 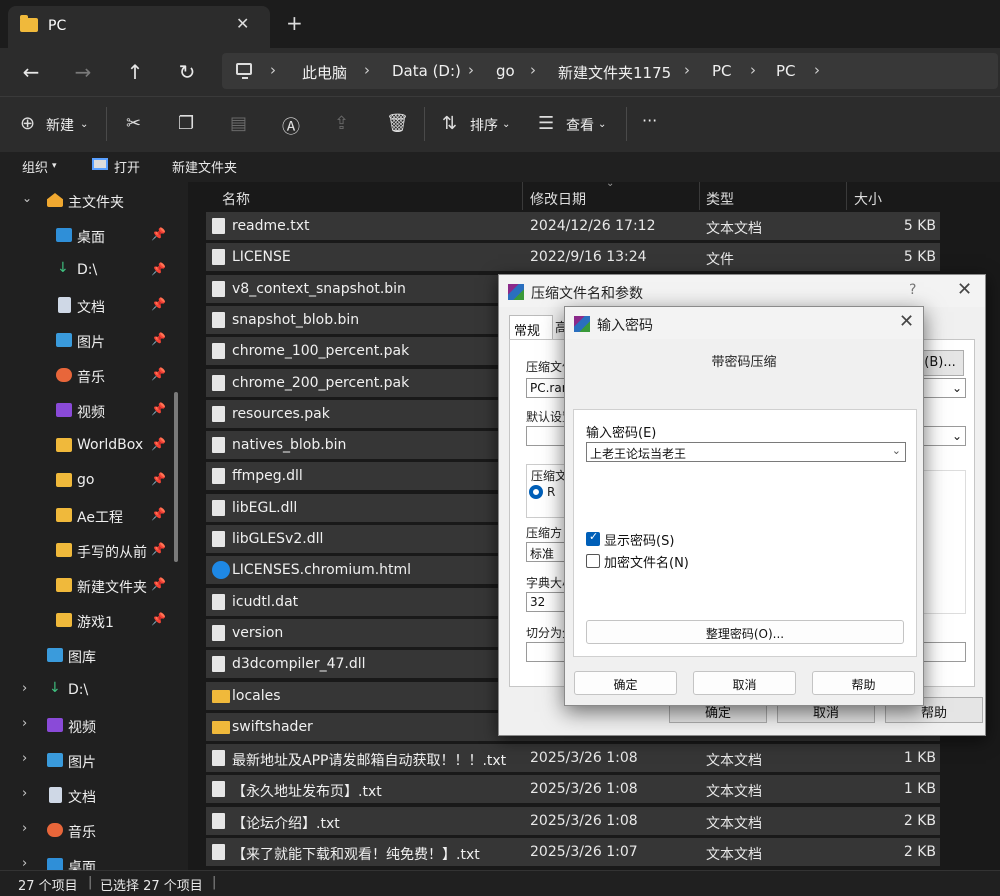 What do you see at coordinates (27, 123) in the screenshot?
I see `plus-circle-icon: ⊕` at bounding box center [27, 123].